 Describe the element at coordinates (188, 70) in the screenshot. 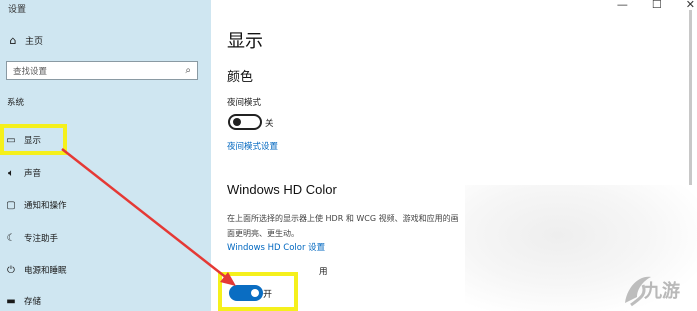

I see `search-icon: ⌕` at that location.